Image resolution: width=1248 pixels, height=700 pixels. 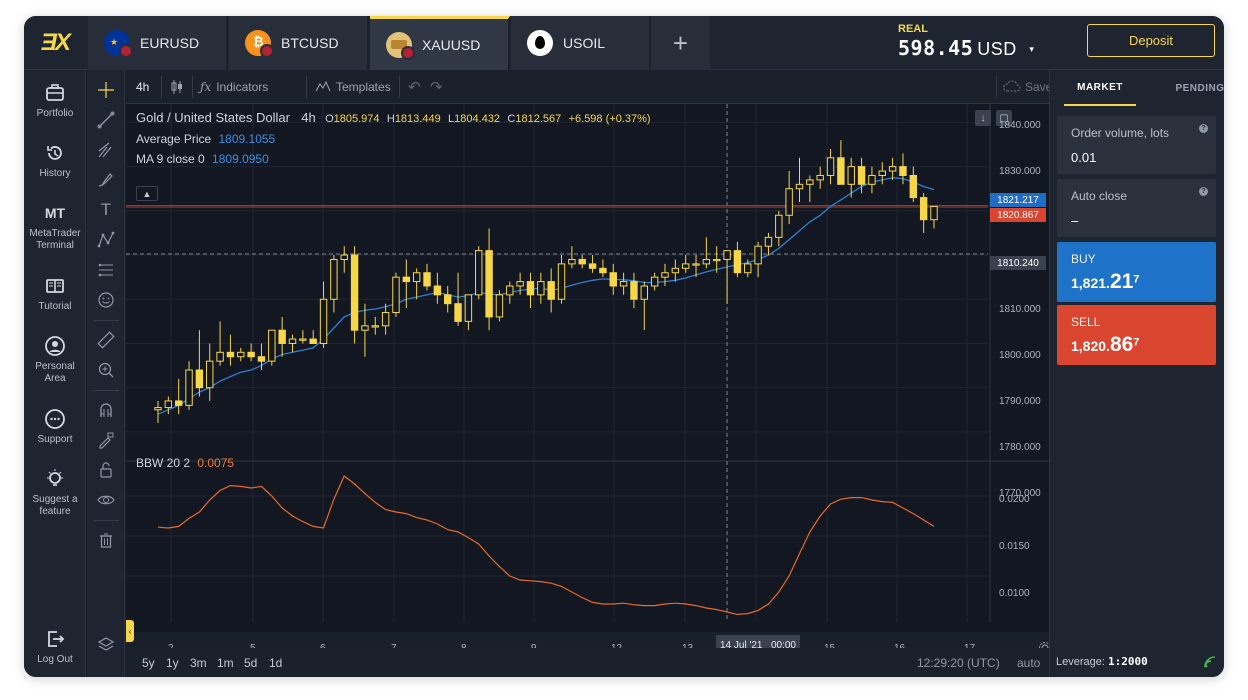 I want to click on toolbar-divider, so click(x=399, y=87).